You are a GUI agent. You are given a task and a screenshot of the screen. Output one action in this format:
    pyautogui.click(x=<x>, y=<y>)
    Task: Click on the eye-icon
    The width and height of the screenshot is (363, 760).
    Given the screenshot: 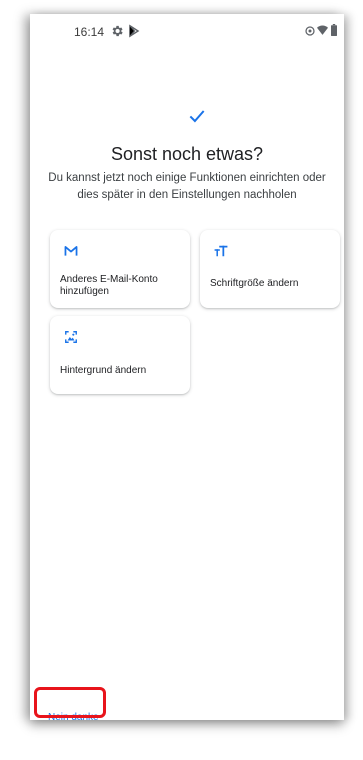 What is the action you would take?
    pyautogui.click(x=310, y=31)
    